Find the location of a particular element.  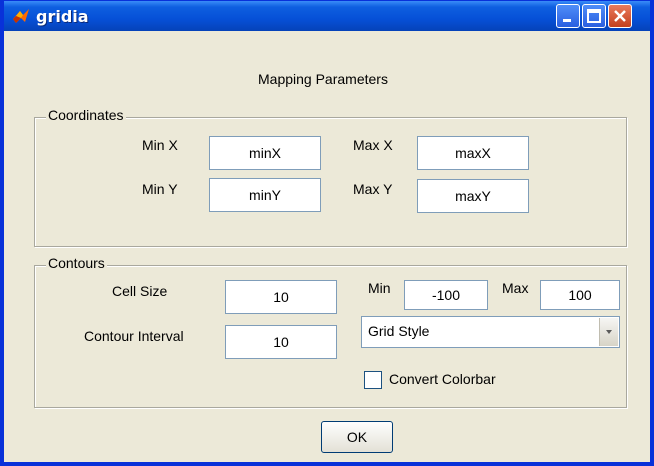

max-y-label: Max Y is located at coordinates (373, 189).